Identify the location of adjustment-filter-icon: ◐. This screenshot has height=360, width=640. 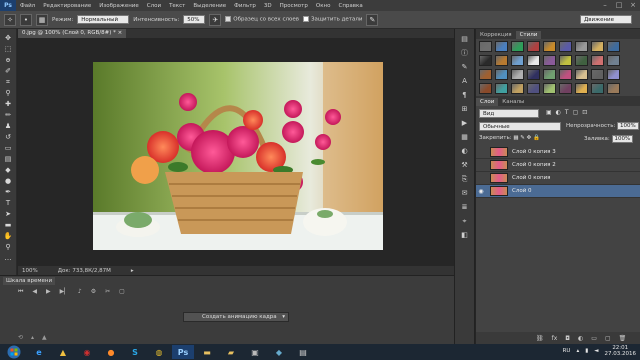
(558, 112).